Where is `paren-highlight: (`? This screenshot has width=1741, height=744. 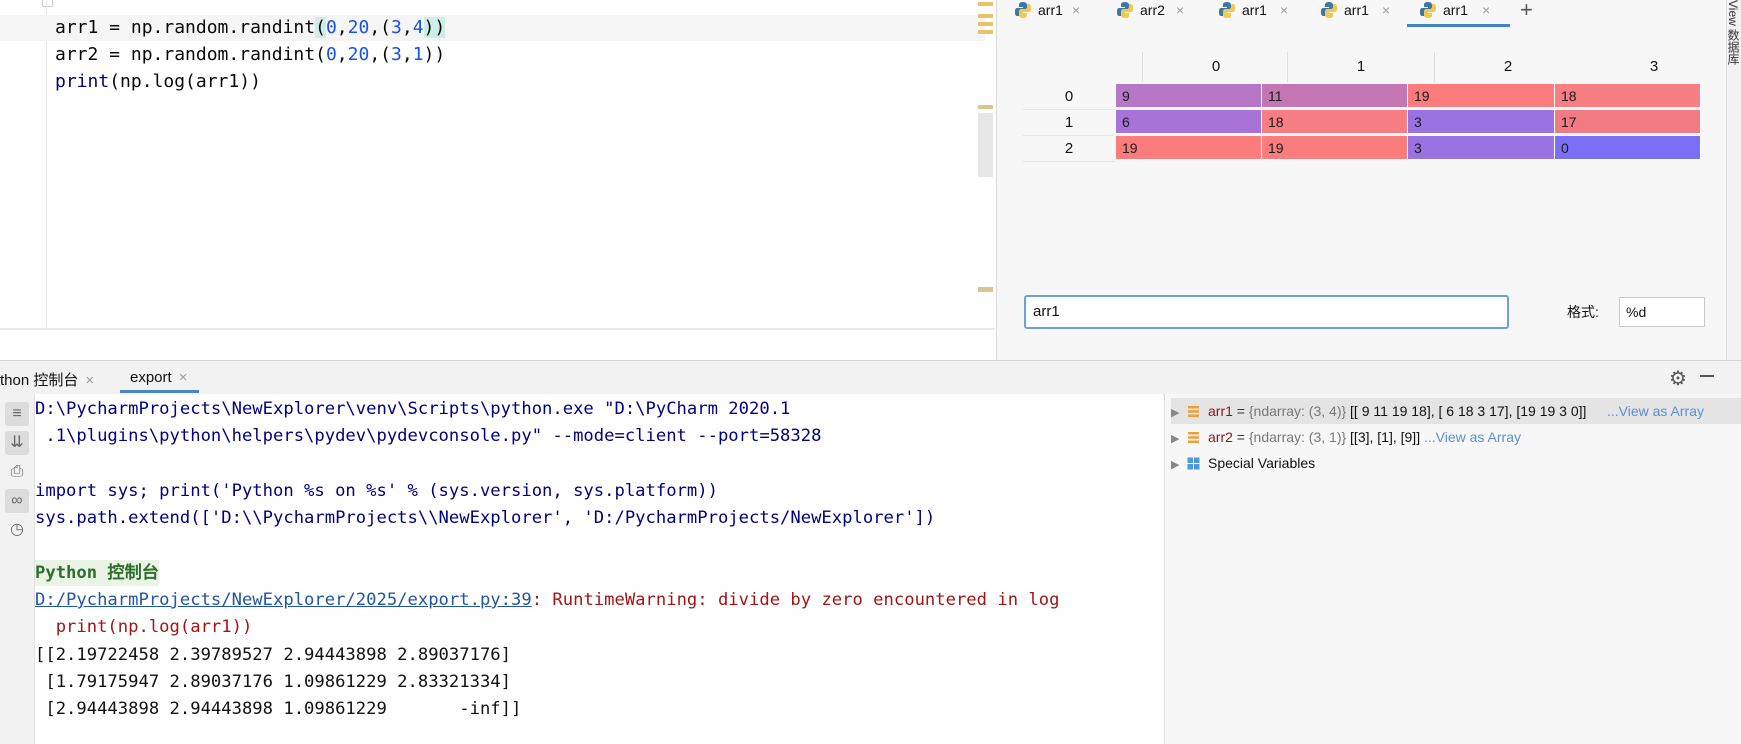
paren-highlight: ( is located at coordinates (320, 27).